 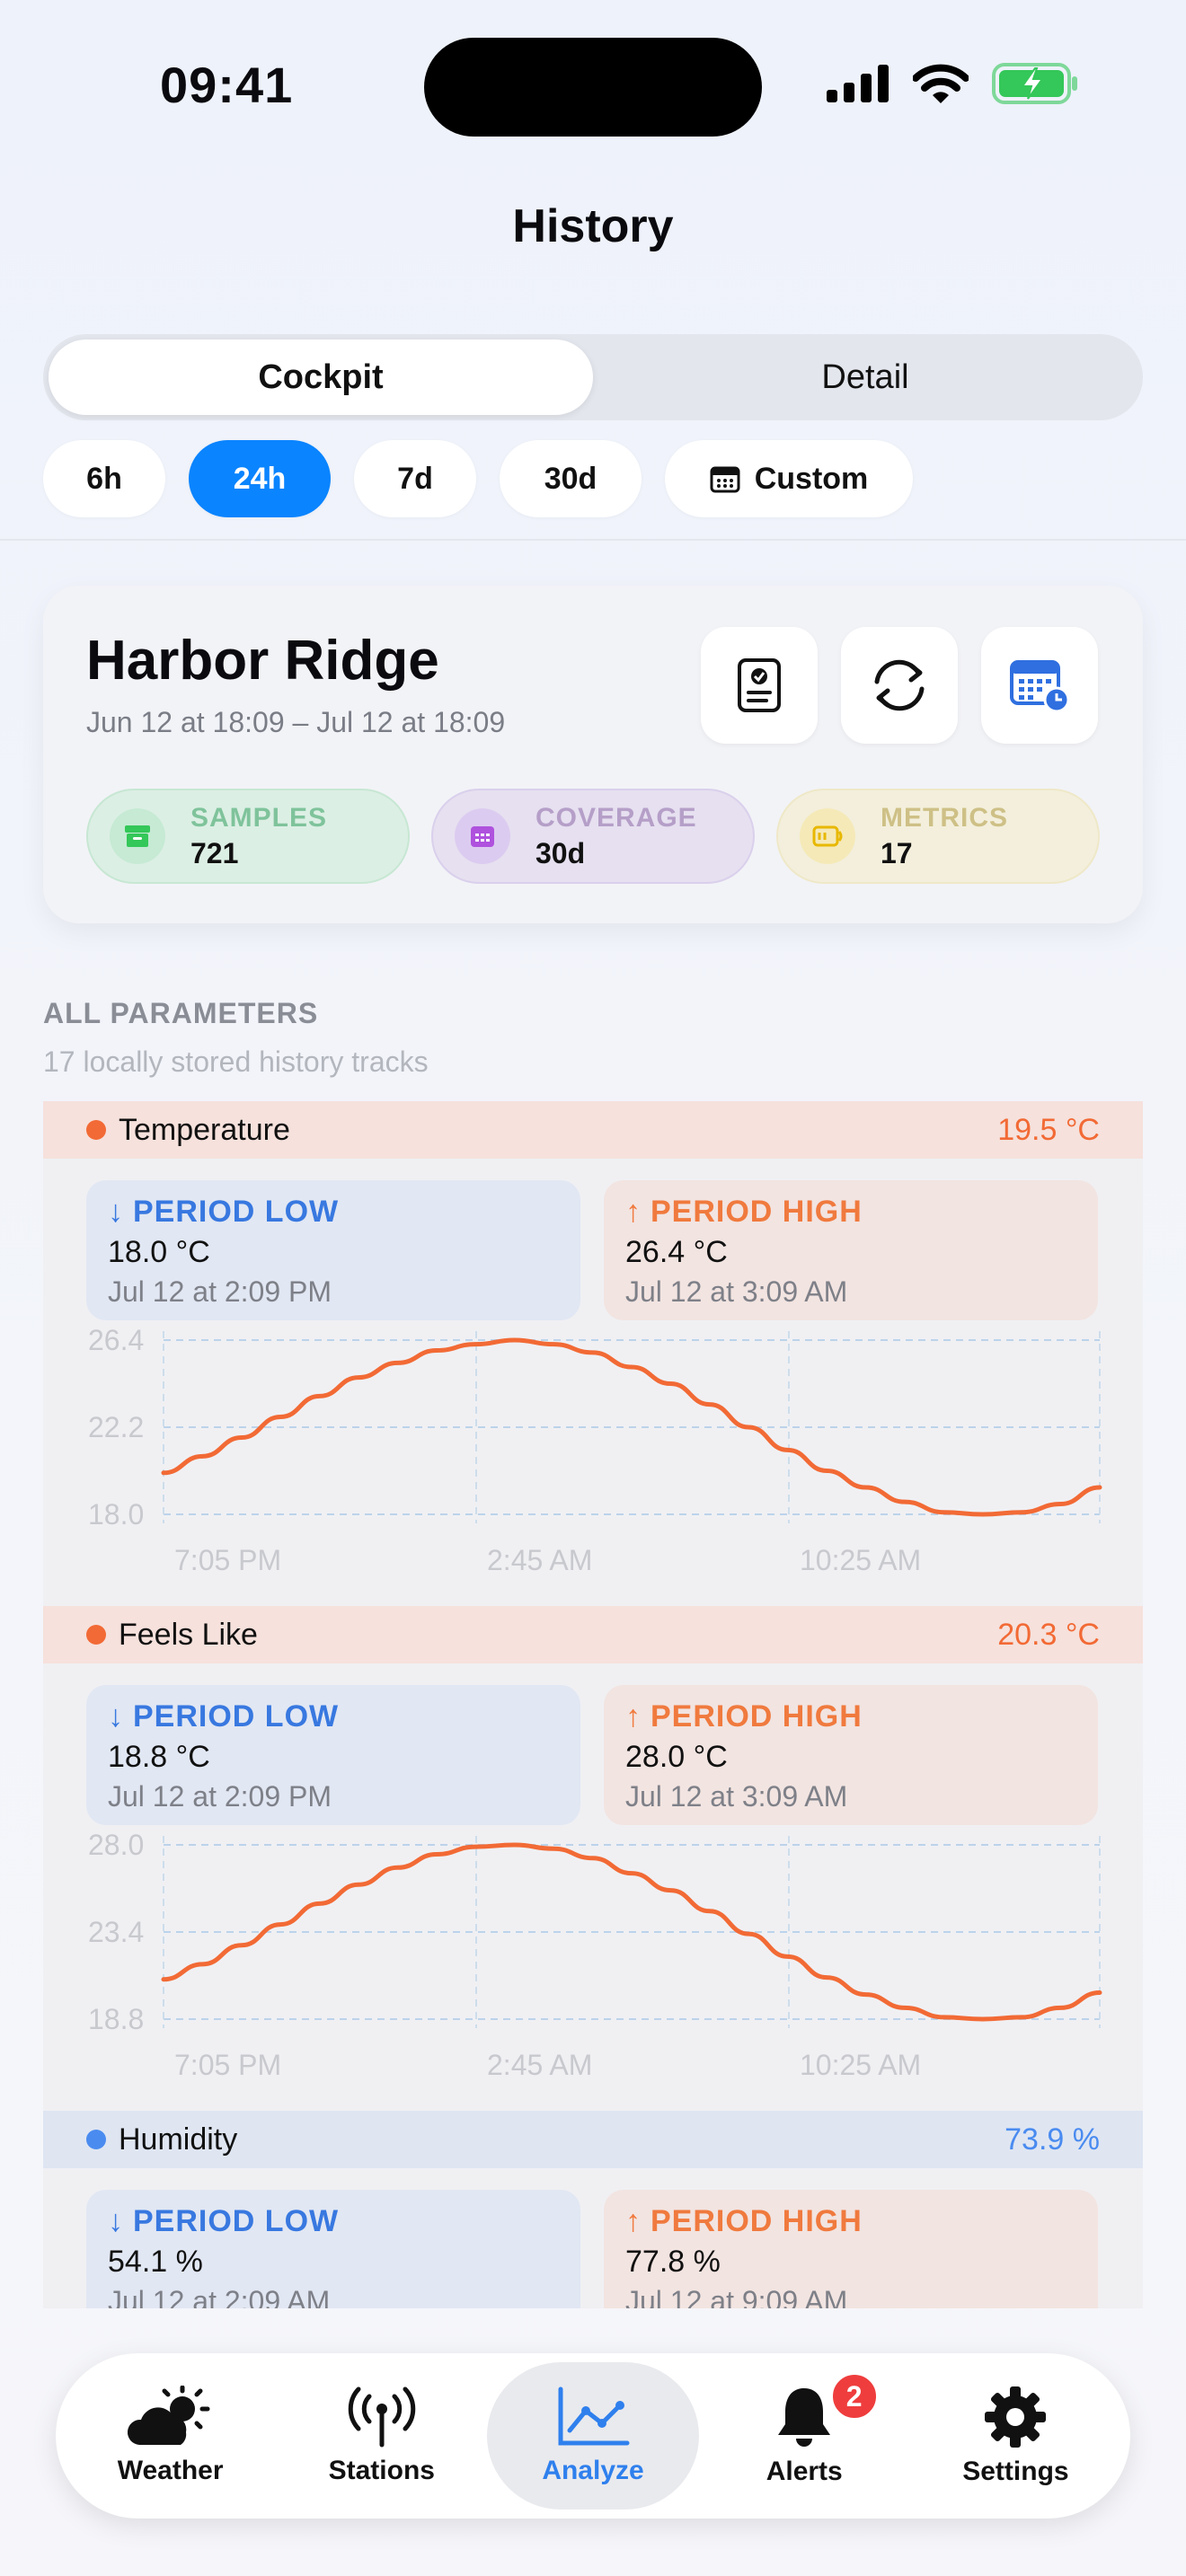 What do you see at coordinates (1034, 83) in the screenshot?
I see `battery-charging-icon` at bounding box center [1034, 83].